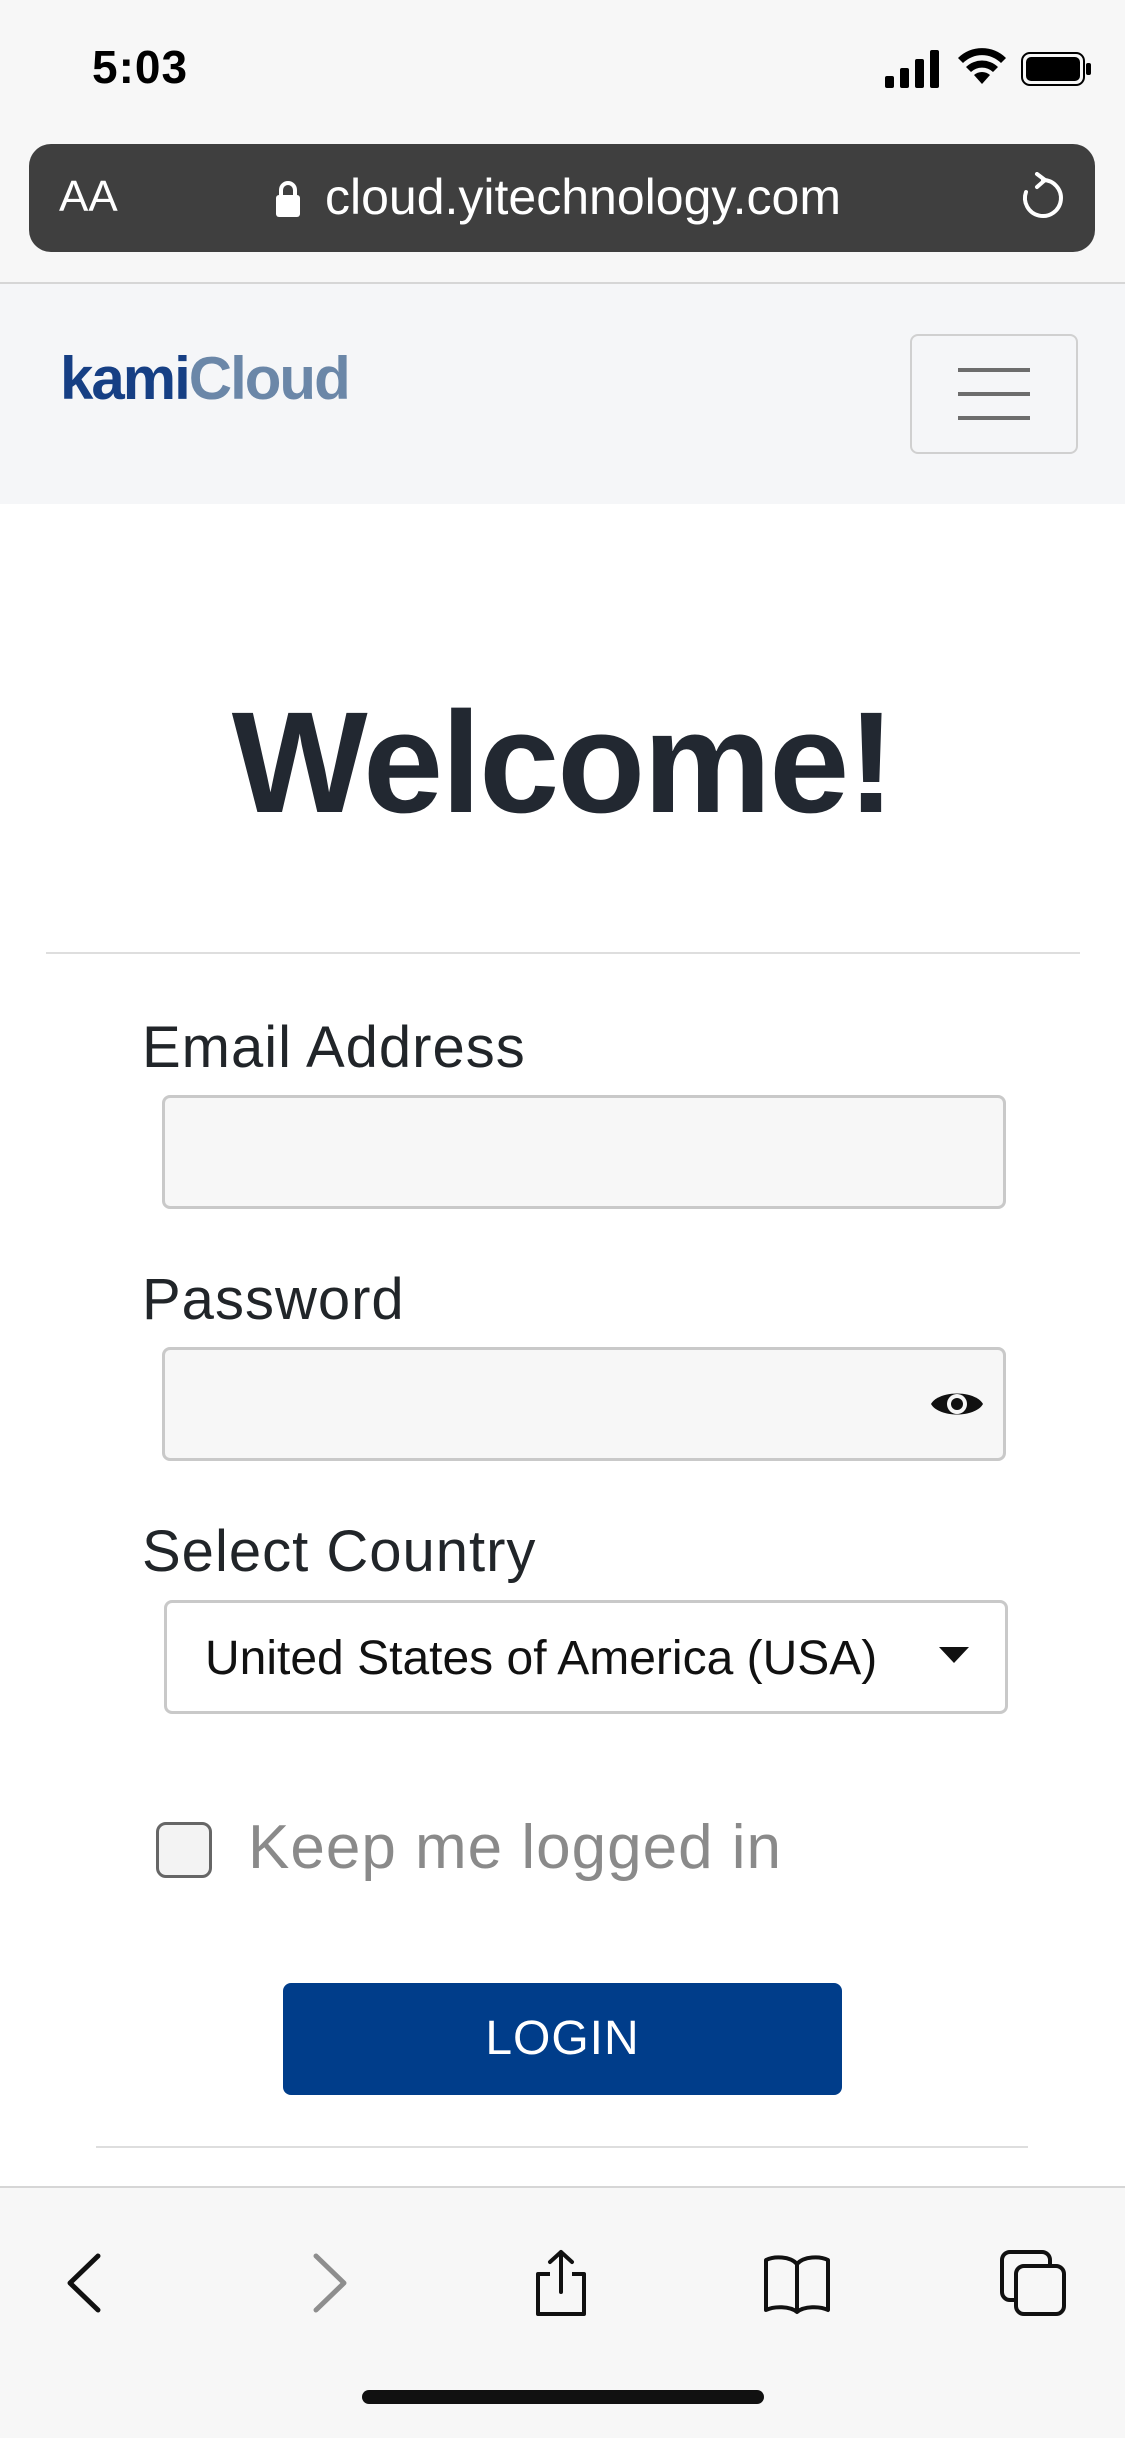 The height and width of the screenshot is (2438, 1125). I want to click on login-button: LOGIN, so click(562, 2039).